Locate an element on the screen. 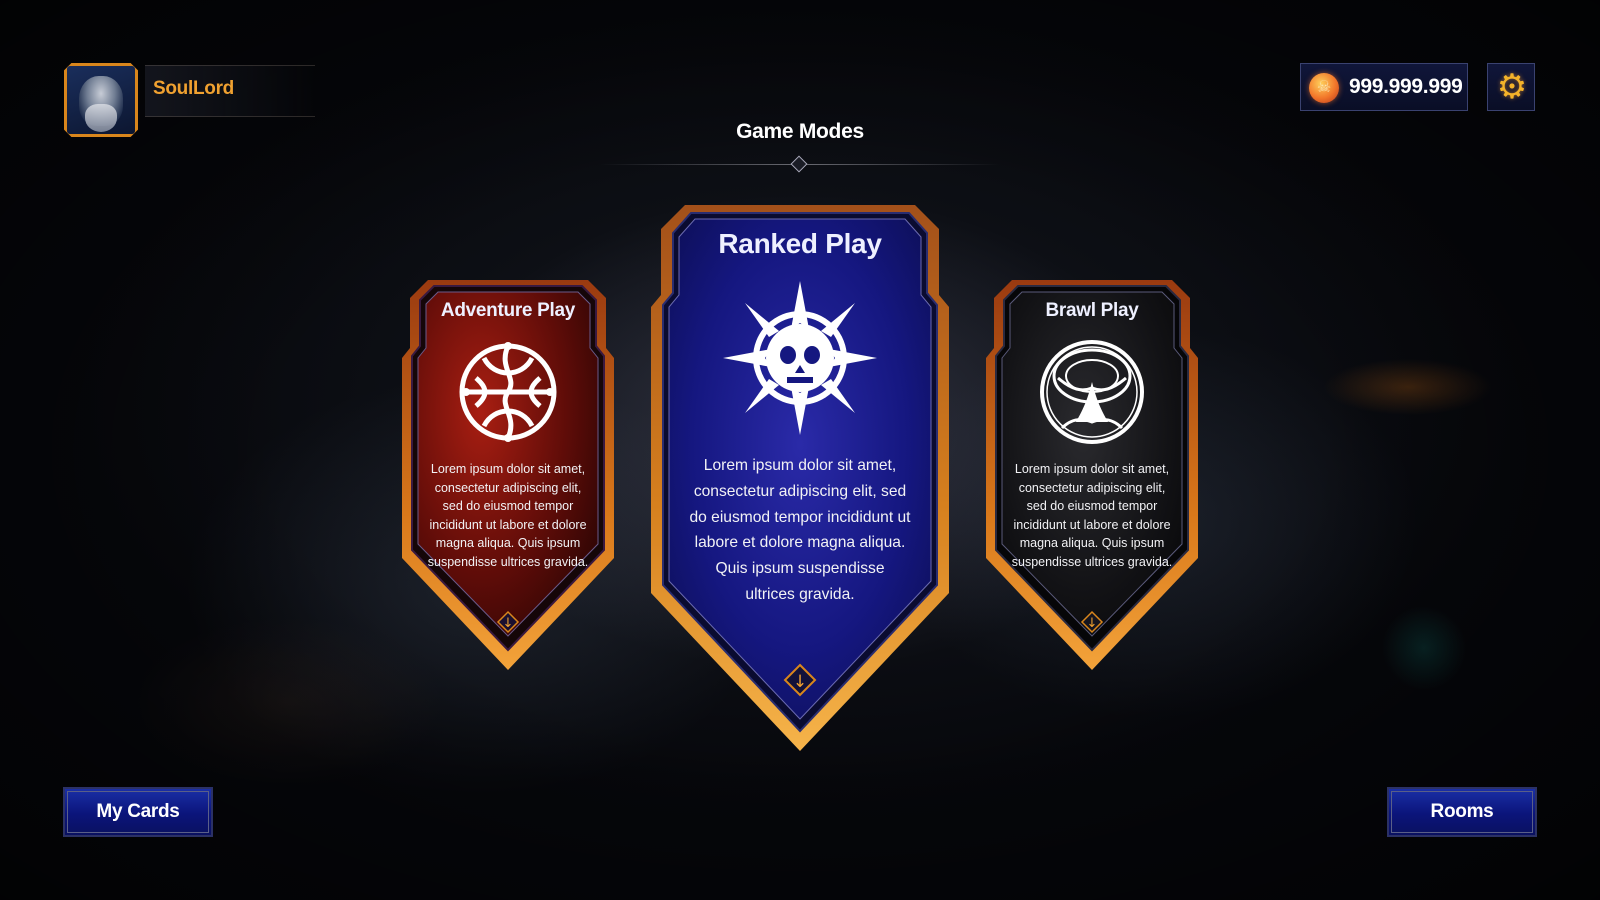 Image resolution: width=1600 pixels, height=900 pixels. settings-button: ⚙ is located at coordinates (1511, 87).